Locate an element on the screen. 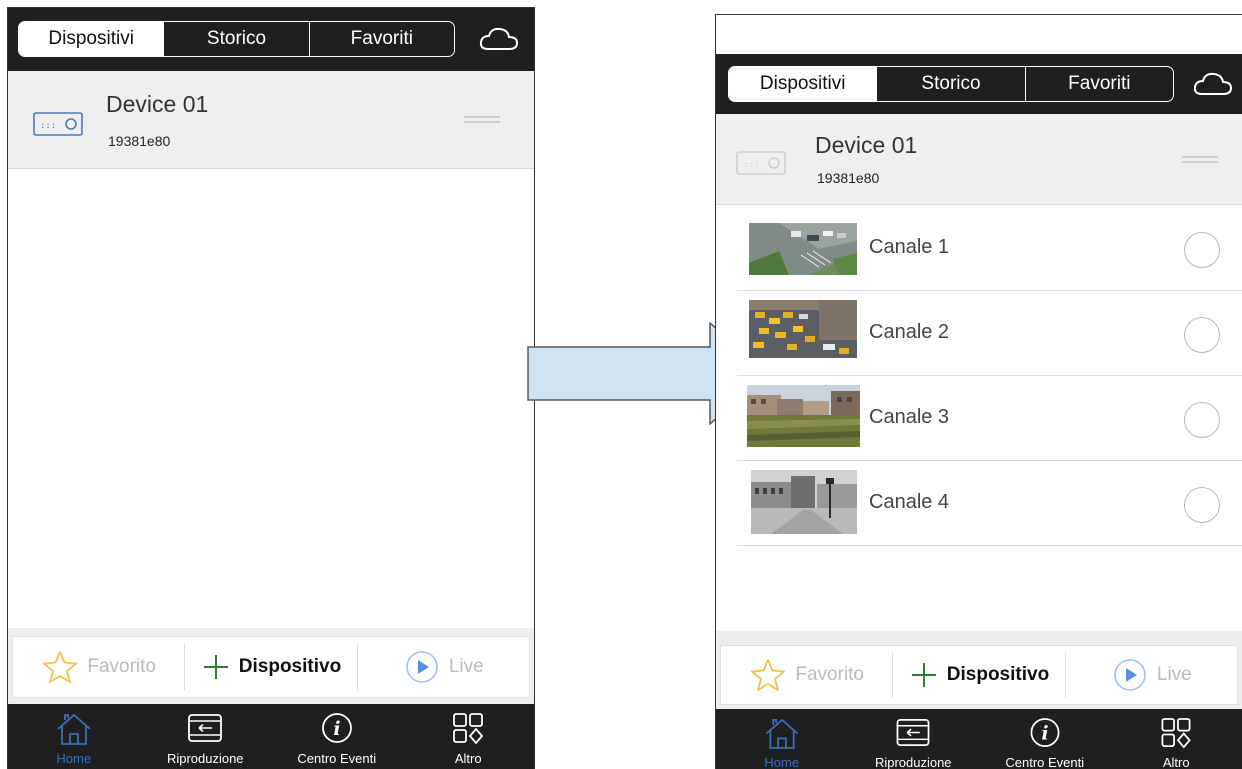  channel-label: Canale 4 is located at coordinates (909, 502).